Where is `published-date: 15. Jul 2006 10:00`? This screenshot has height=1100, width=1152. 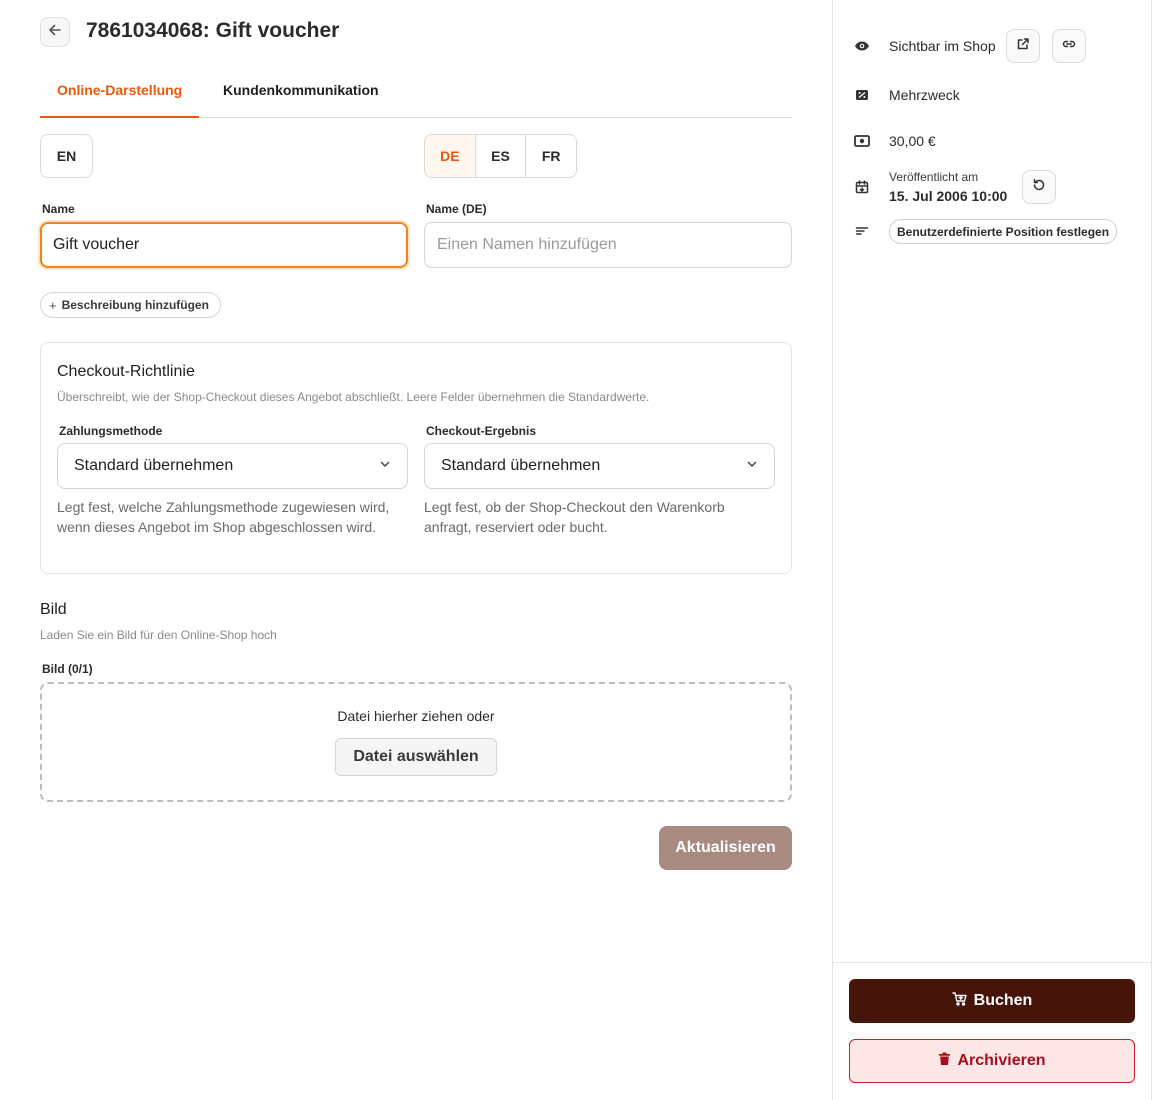
published-date: 15. Jul 2006 10:00 is located at coordinates (948, 196).